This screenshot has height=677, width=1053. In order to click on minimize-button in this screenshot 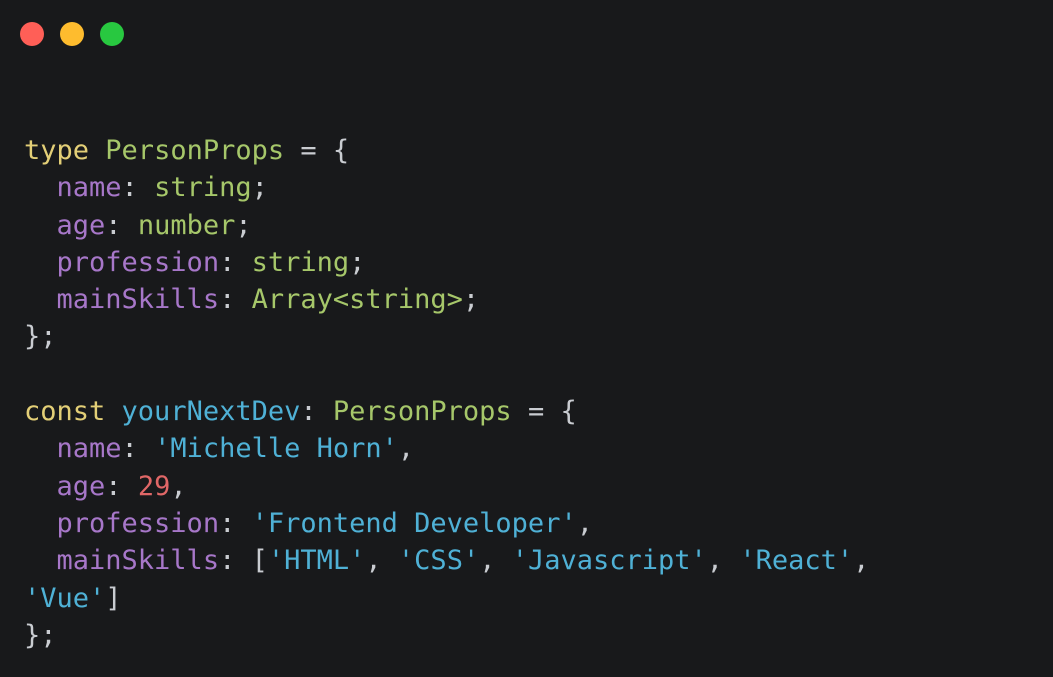, I will do `click(72, 34)`.